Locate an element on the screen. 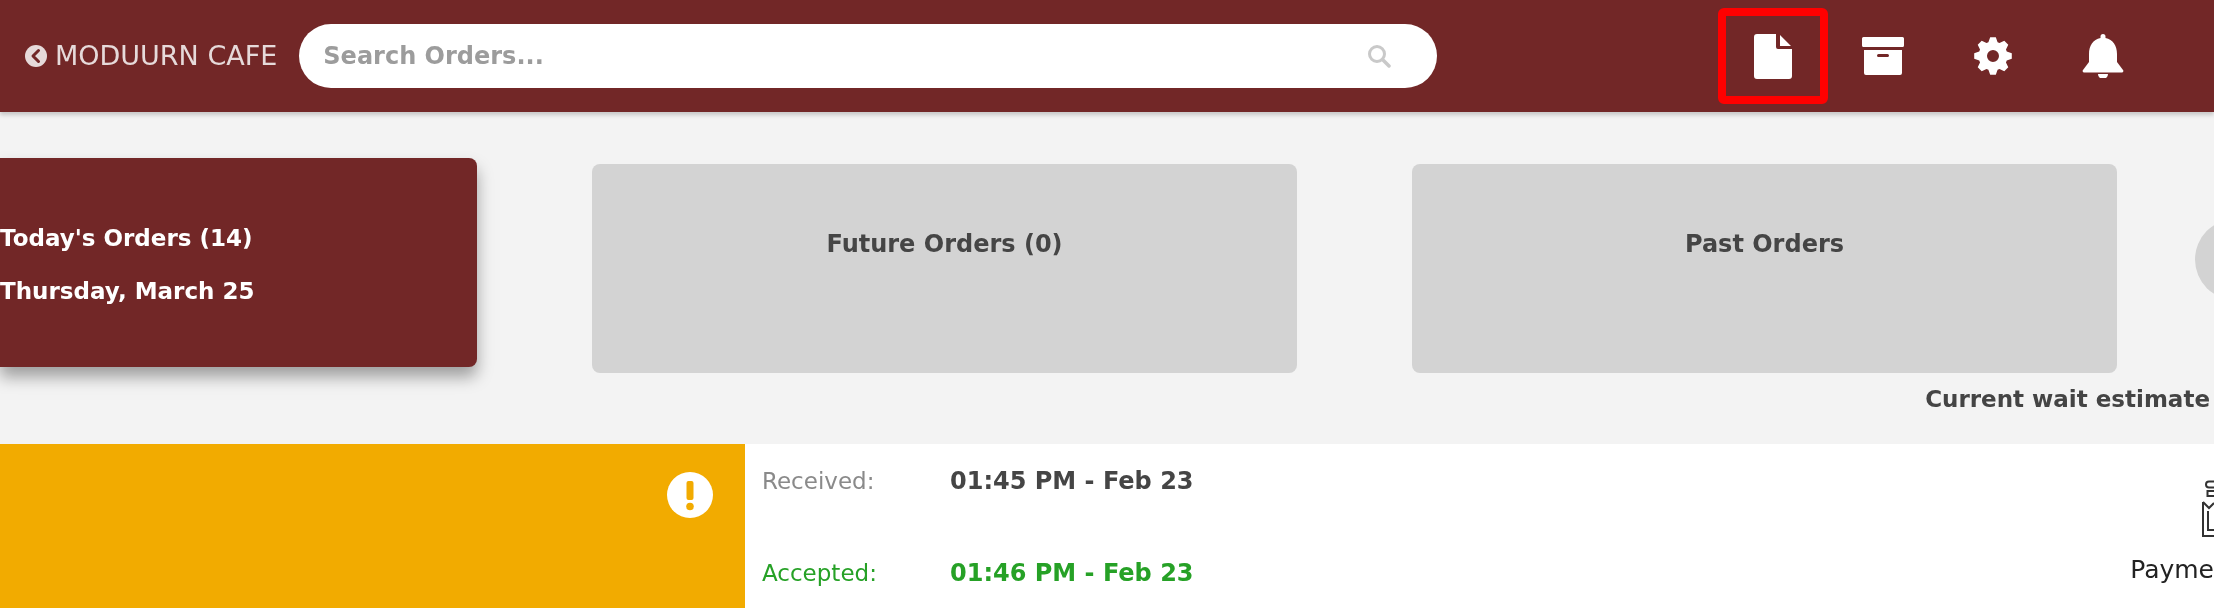  event-label: Received: is located at coordinates (819, 481).